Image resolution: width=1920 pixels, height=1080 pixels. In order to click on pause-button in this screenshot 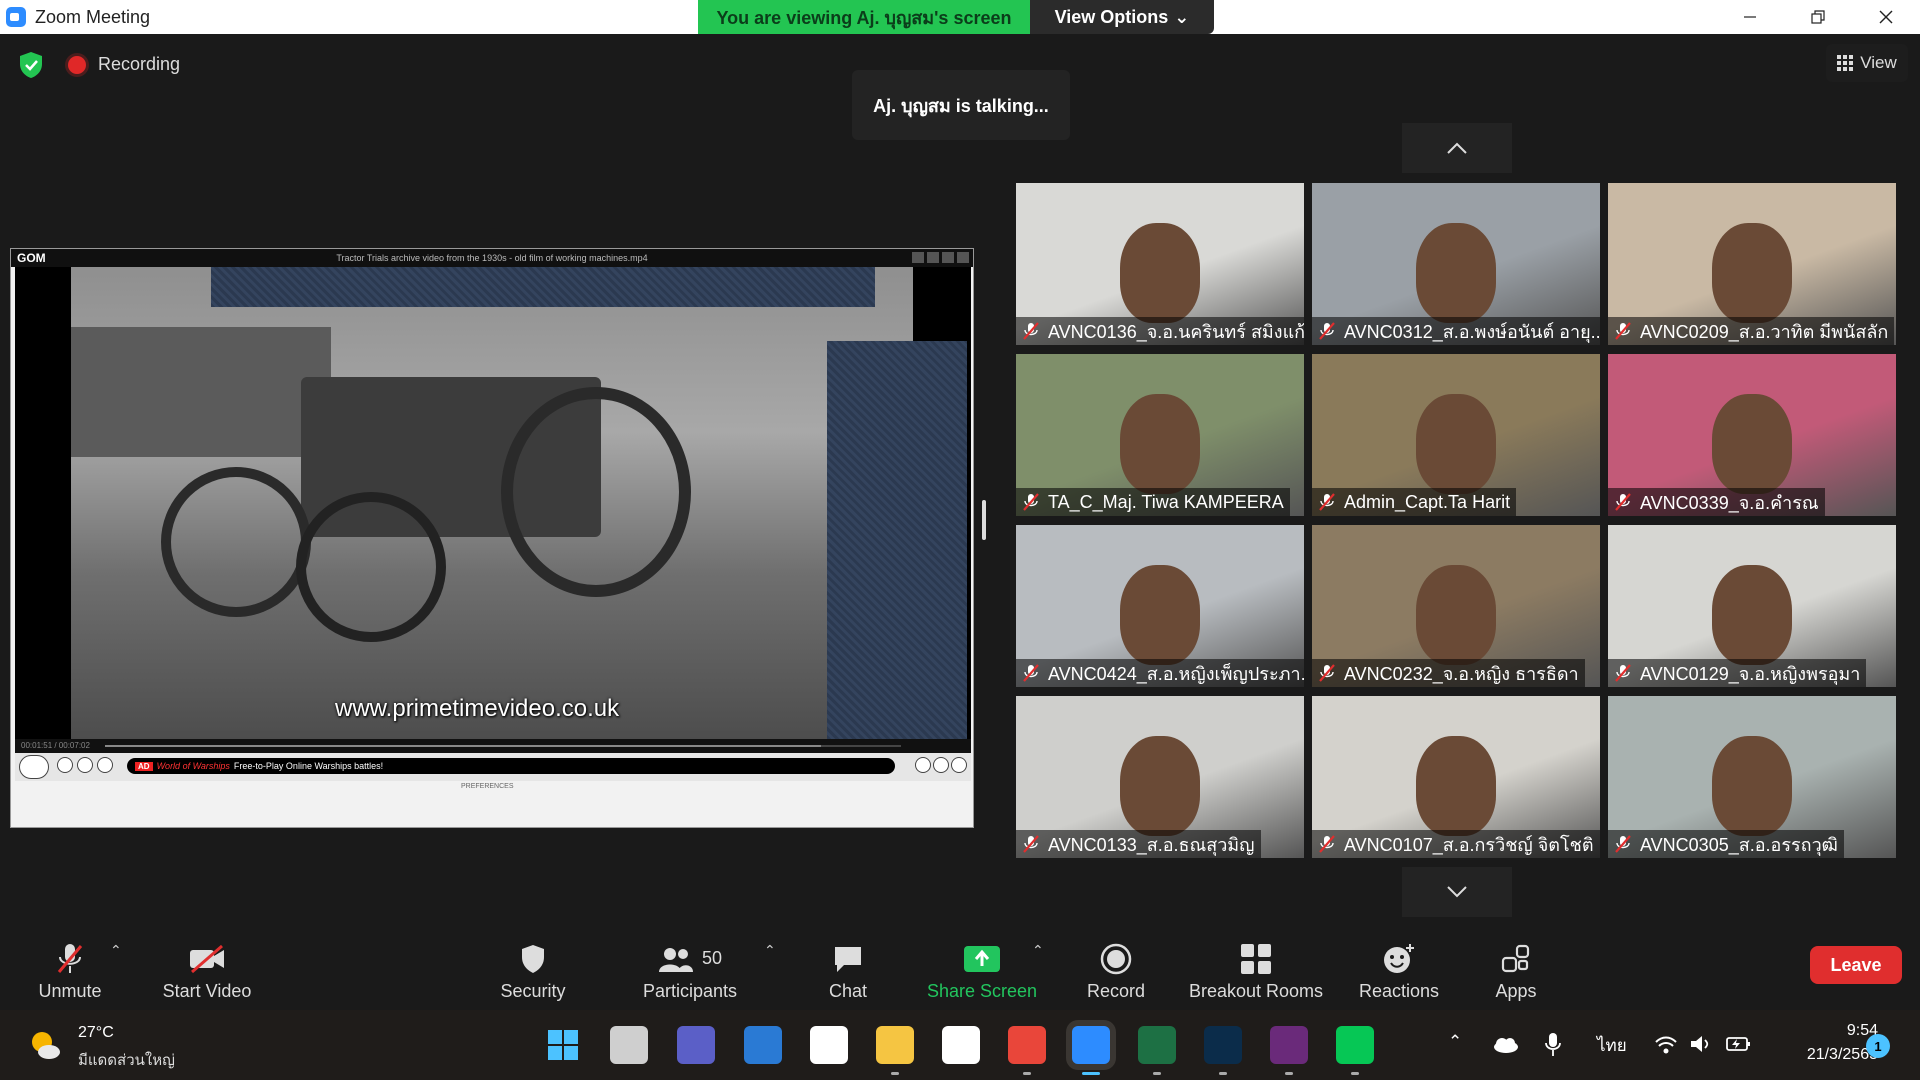, I will do `click(34, 767)`.